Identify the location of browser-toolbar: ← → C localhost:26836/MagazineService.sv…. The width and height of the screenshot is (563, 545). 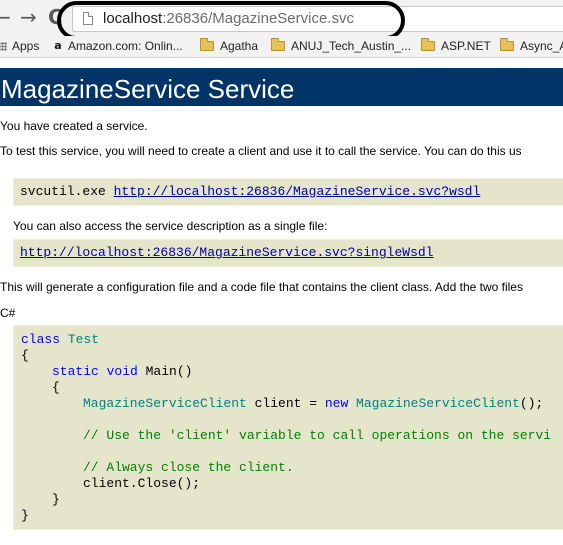
(281, 20).